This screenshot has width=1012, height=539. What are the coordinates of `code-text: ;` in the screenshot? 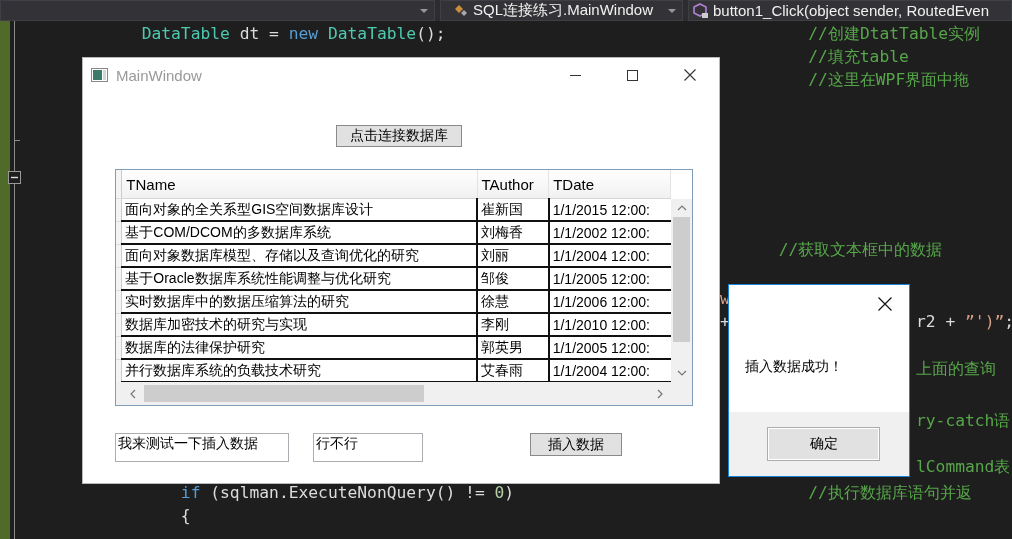 It's located at (1008, 321).